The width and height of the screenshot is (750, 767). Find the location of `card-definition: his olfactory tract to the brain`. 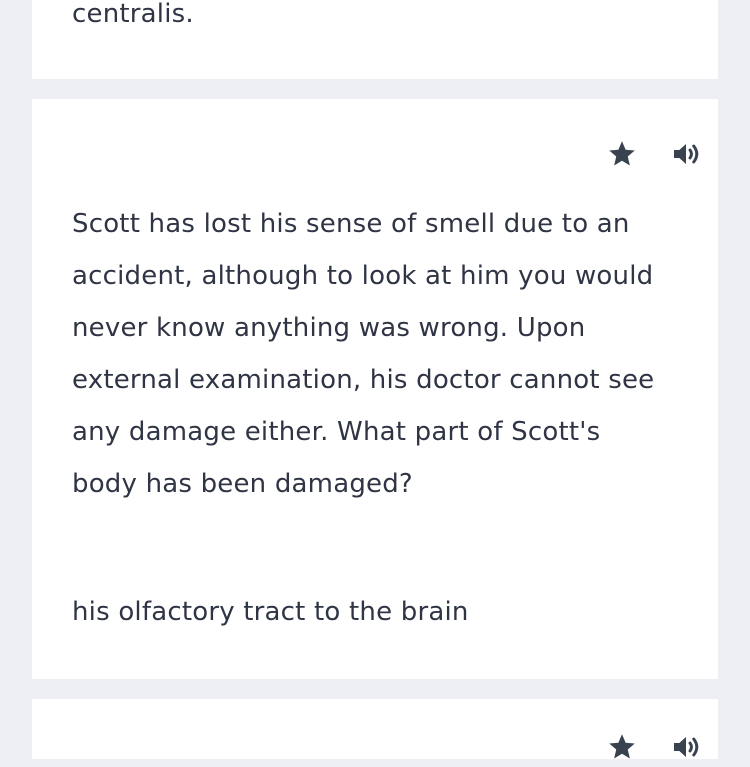

card-definition: his olfactory tract to the brain is located at coordinates (270, 612).